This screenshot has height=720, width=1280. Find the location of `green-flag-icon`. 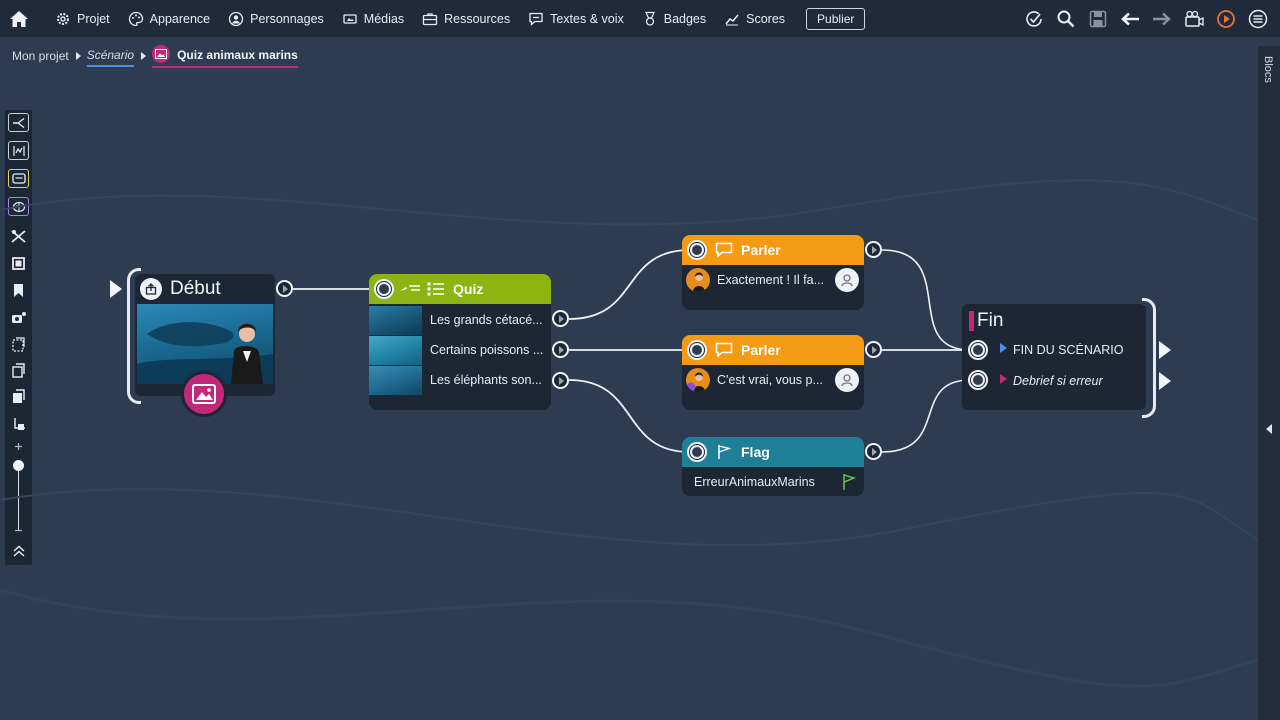

green-flag-icon is located at coordinates (849, 482).